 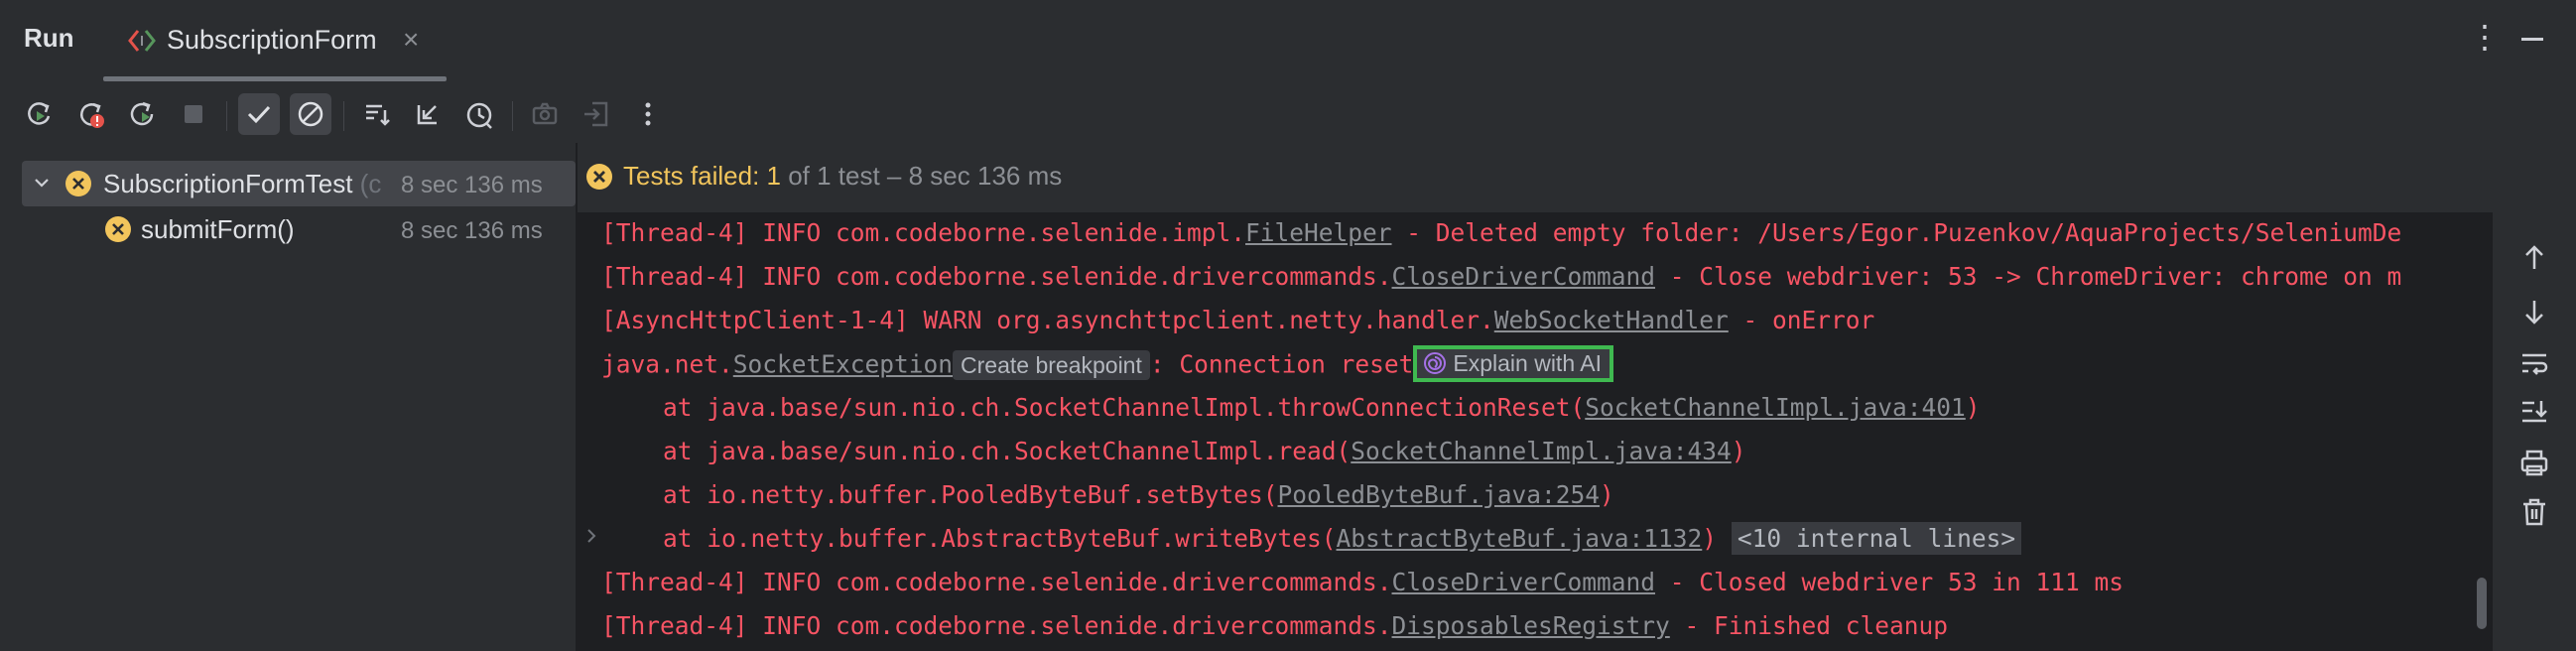 I want to click on soft-wrap-icon, so click(x=2534, y=363).